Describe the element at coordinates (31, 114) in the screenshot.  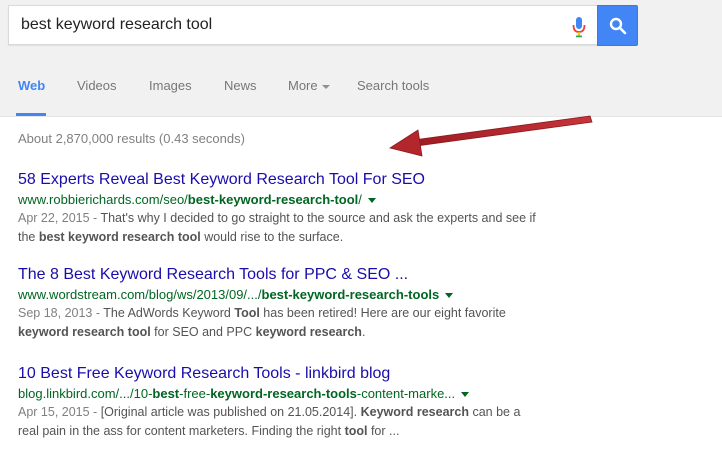
I see `active-tab-indicator` at that location.